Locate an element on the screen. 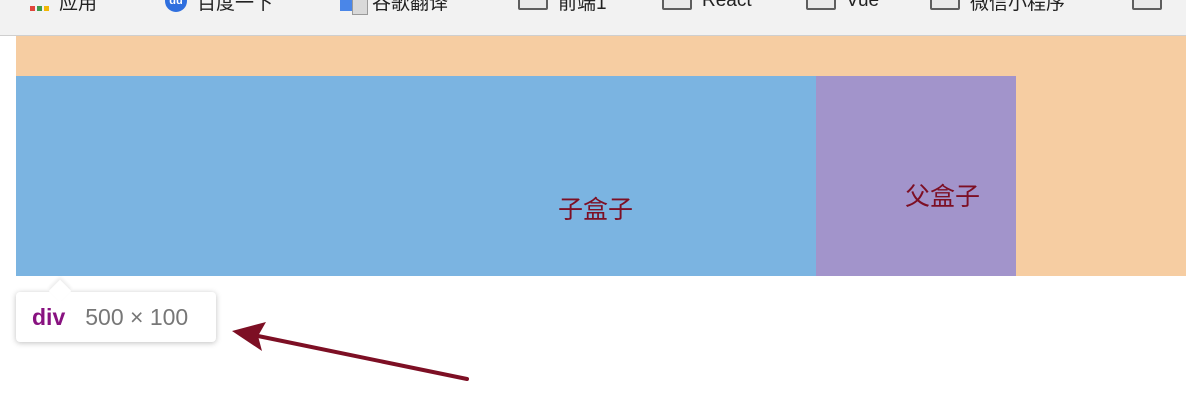 The width and height of the screenshot is (1186, 408). annotation-arrow is located at coordinates (350, 351).